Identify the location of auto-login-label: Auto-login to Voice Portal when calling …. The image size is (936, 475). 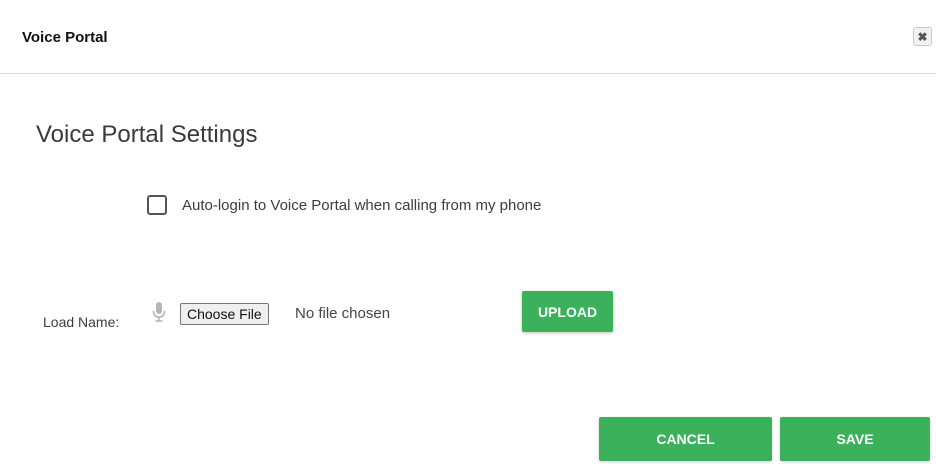
(362, 205).